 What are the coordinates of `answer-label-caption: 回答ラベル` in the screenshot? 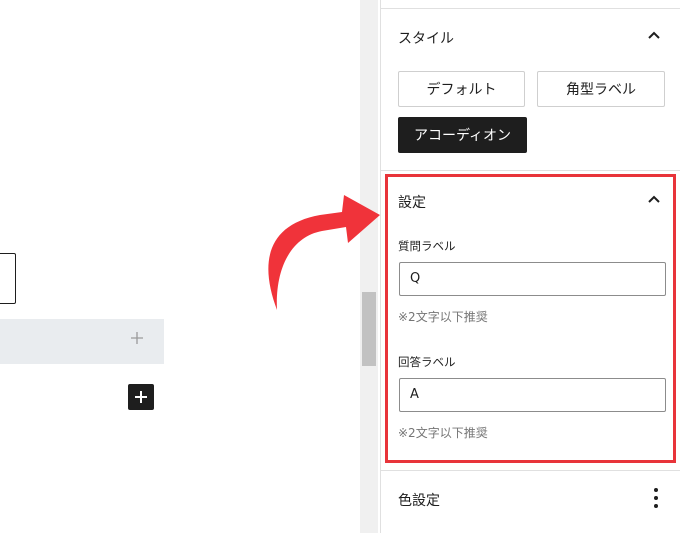 It's located at (427, 362).